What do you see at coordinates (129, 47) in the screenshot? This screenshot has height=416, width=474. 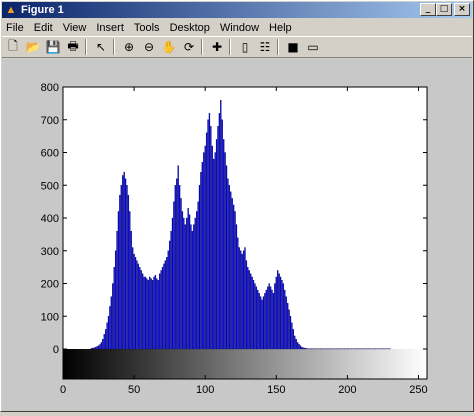 I see `zoom-in-icon: ⊕` at bounding box center [129, 47].